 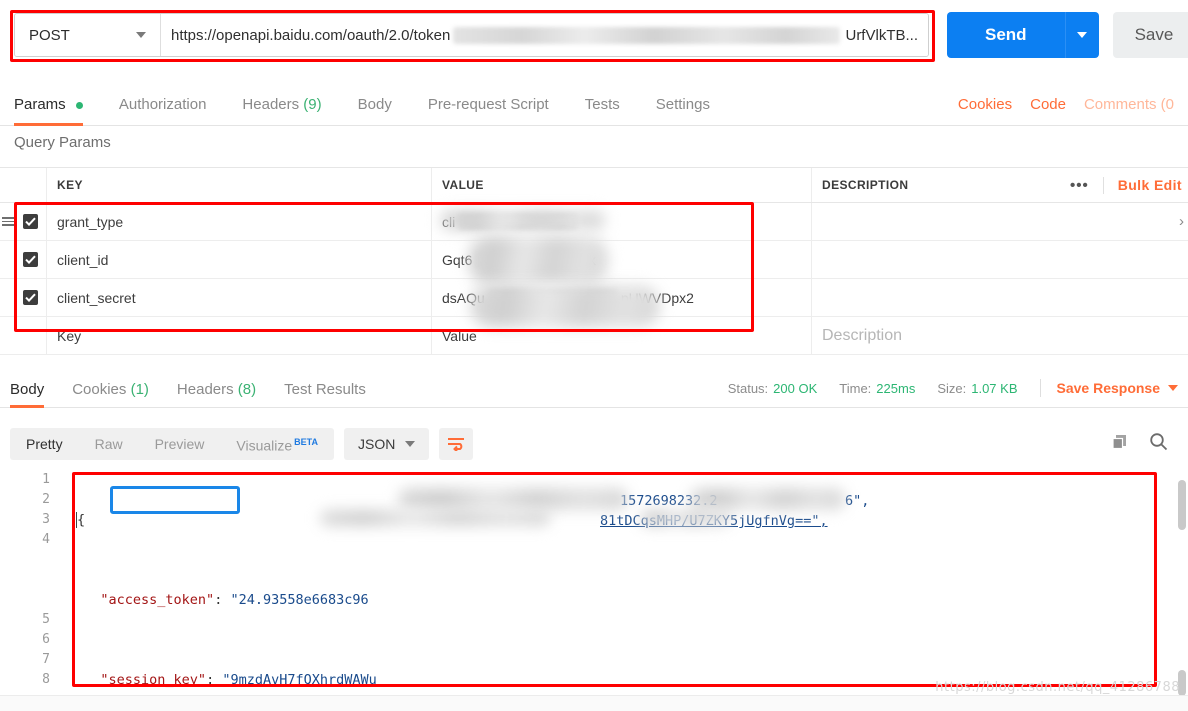 What do you see at coordinates (1150, 35) in the screenshot?
I see `save-button: Save` at bounding box center [1150, 35].